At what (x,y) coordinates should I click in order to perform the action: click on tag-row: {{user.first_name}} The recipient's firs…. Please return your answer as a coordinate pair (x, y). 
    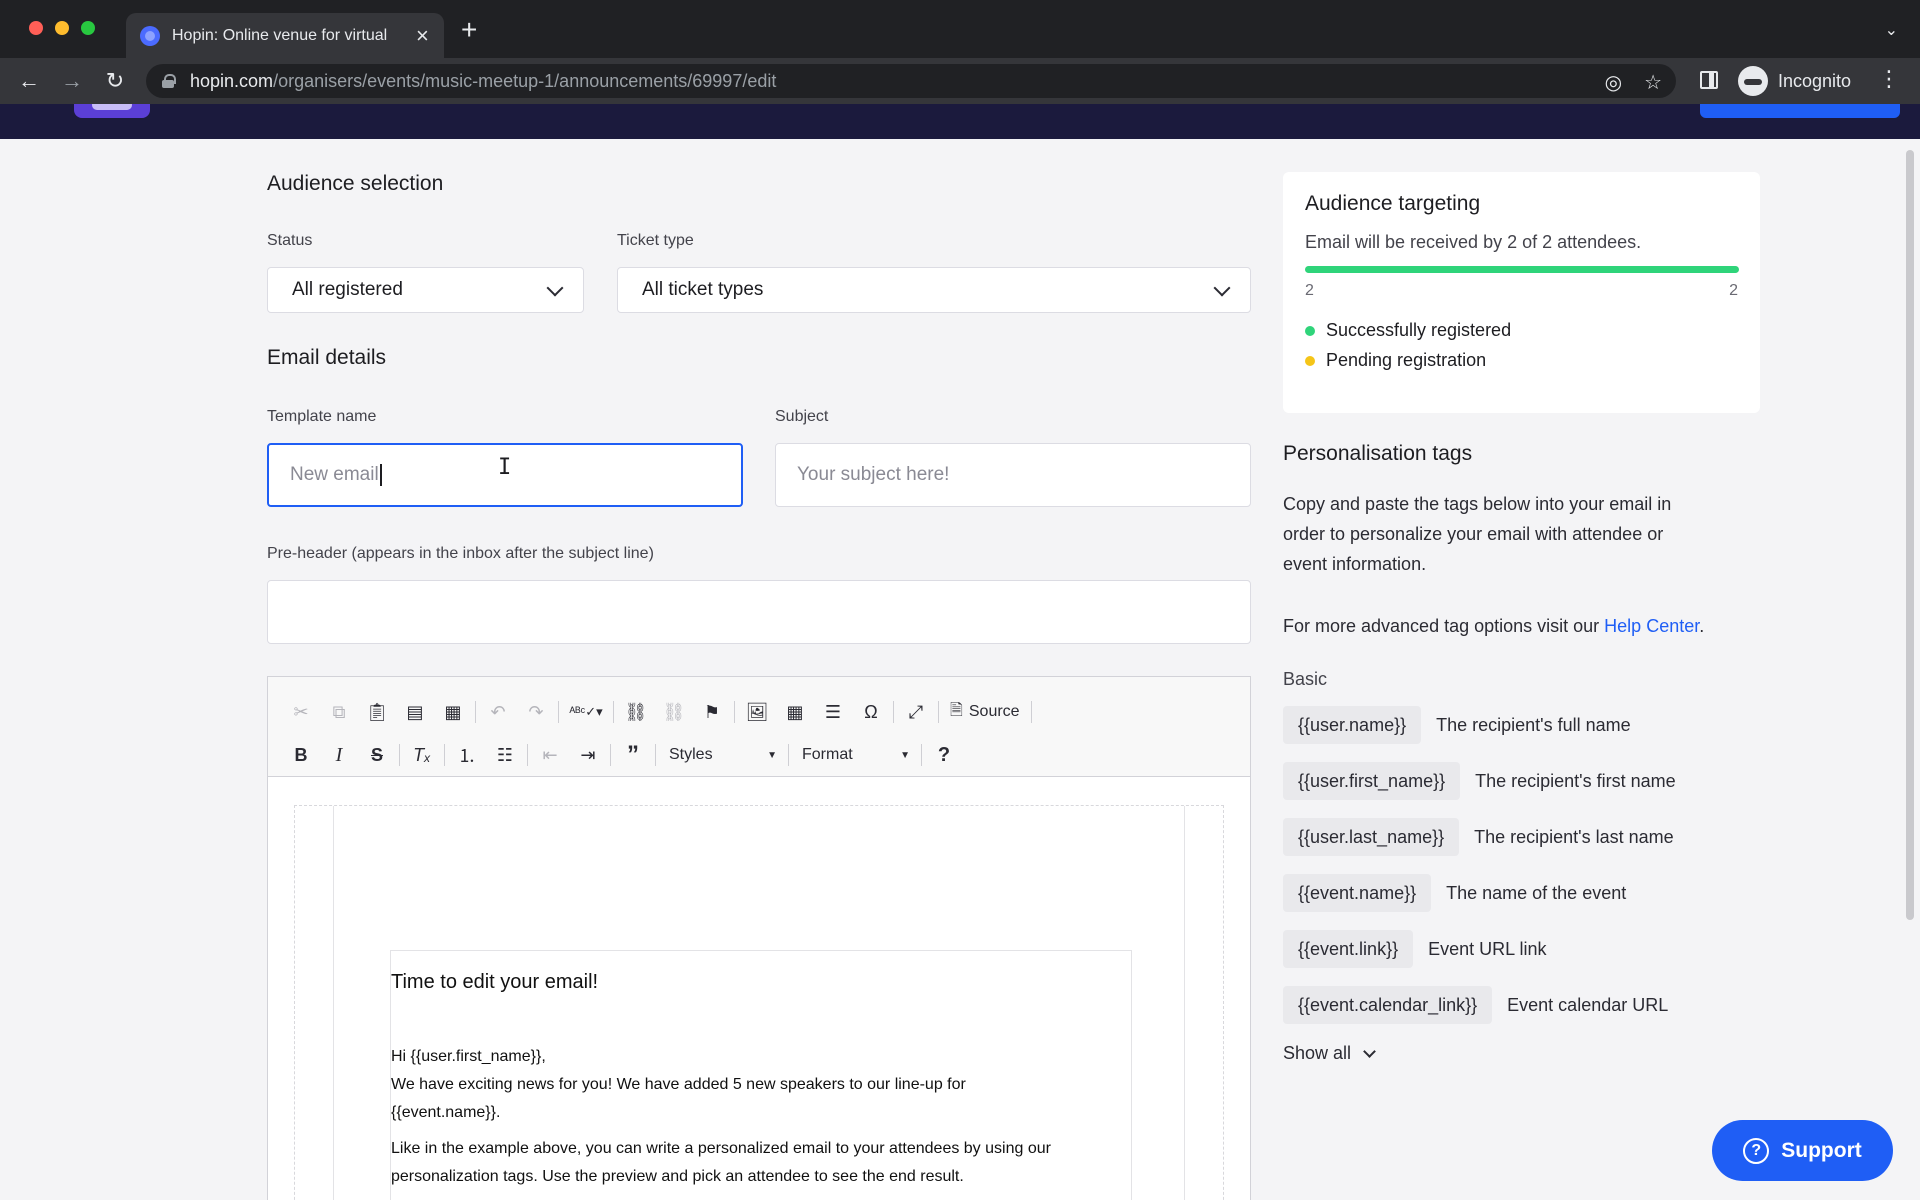
    Looking at the image, I should click on (1479, 781).